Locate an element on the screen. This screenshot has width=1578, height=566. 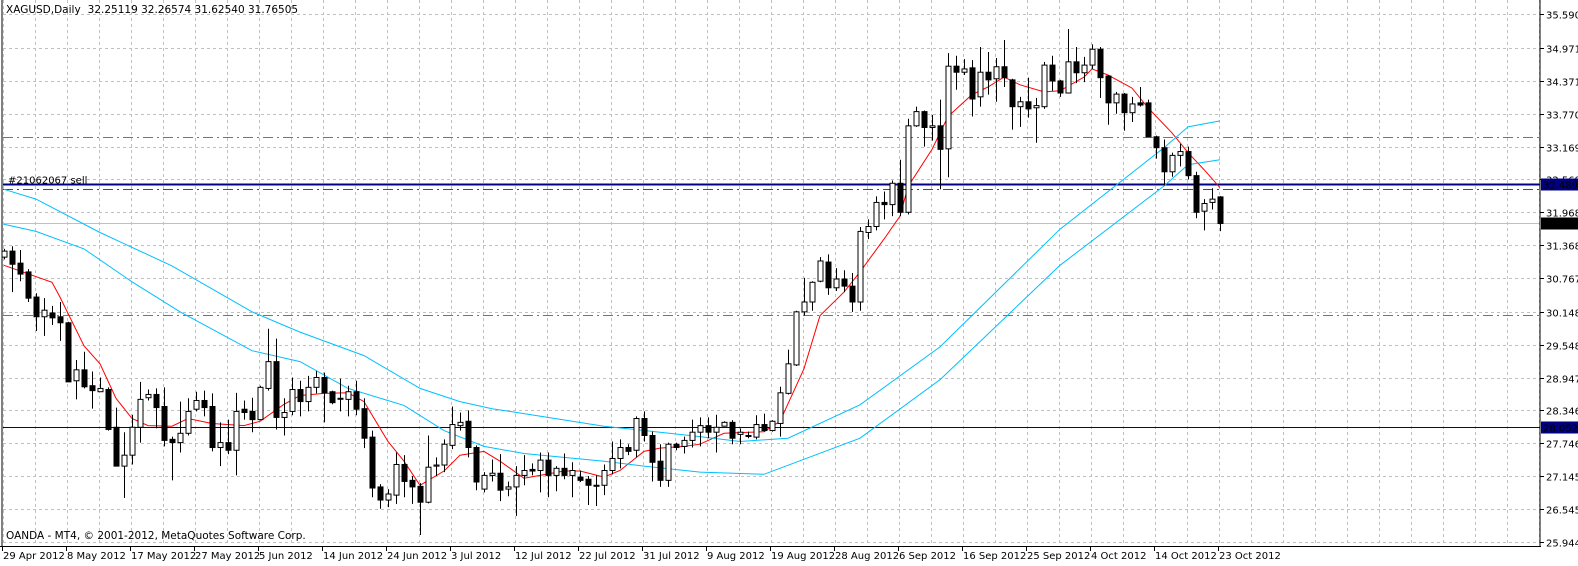
price-tick-label: 25.9445 is located at coordinates (1562, 544).